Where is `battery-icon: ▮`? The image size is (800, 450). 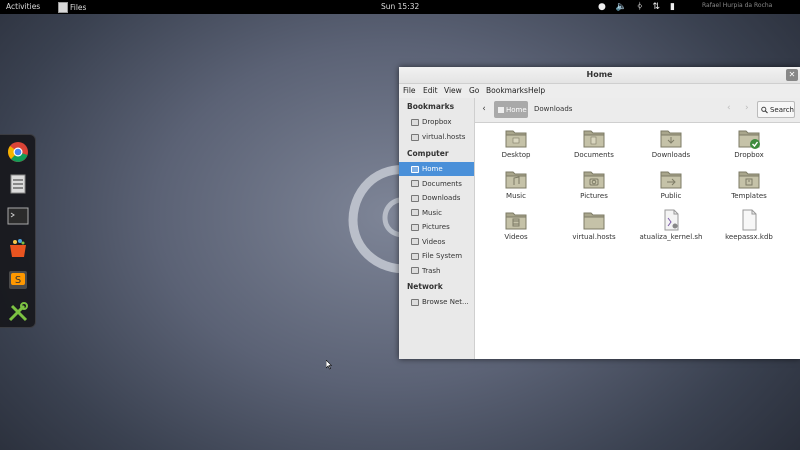 battery-icon: ▮ is located at coordinates (672, 7).